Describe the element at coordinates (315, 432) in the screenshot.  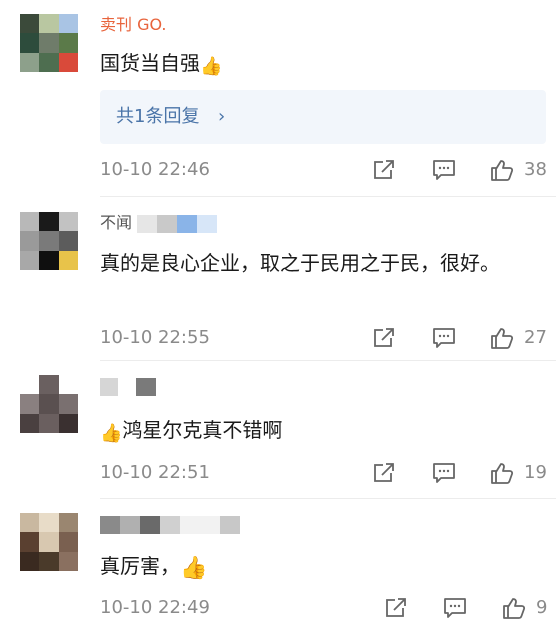
I see `comment-text: 👍鸿星尔克真不错啊` at that location.